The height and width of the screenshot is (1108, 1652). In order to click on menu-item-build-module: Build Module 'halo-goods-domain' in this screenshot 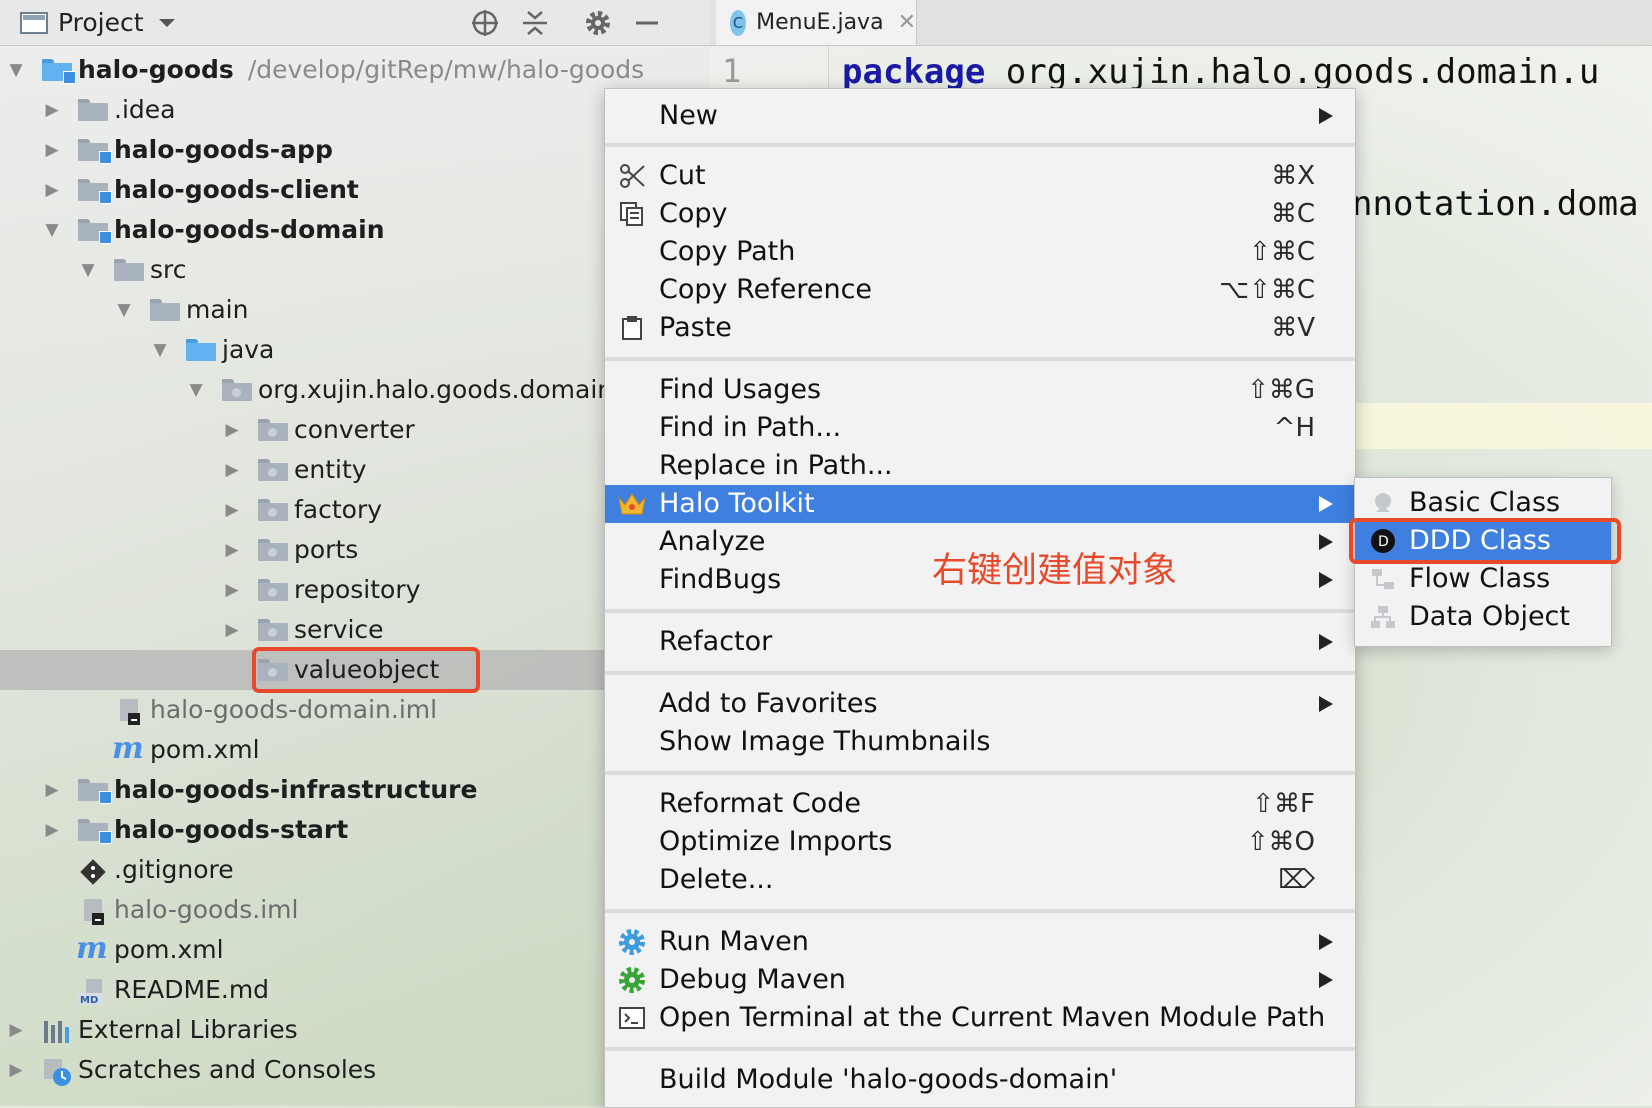, I will do `click(980, 1080)`.